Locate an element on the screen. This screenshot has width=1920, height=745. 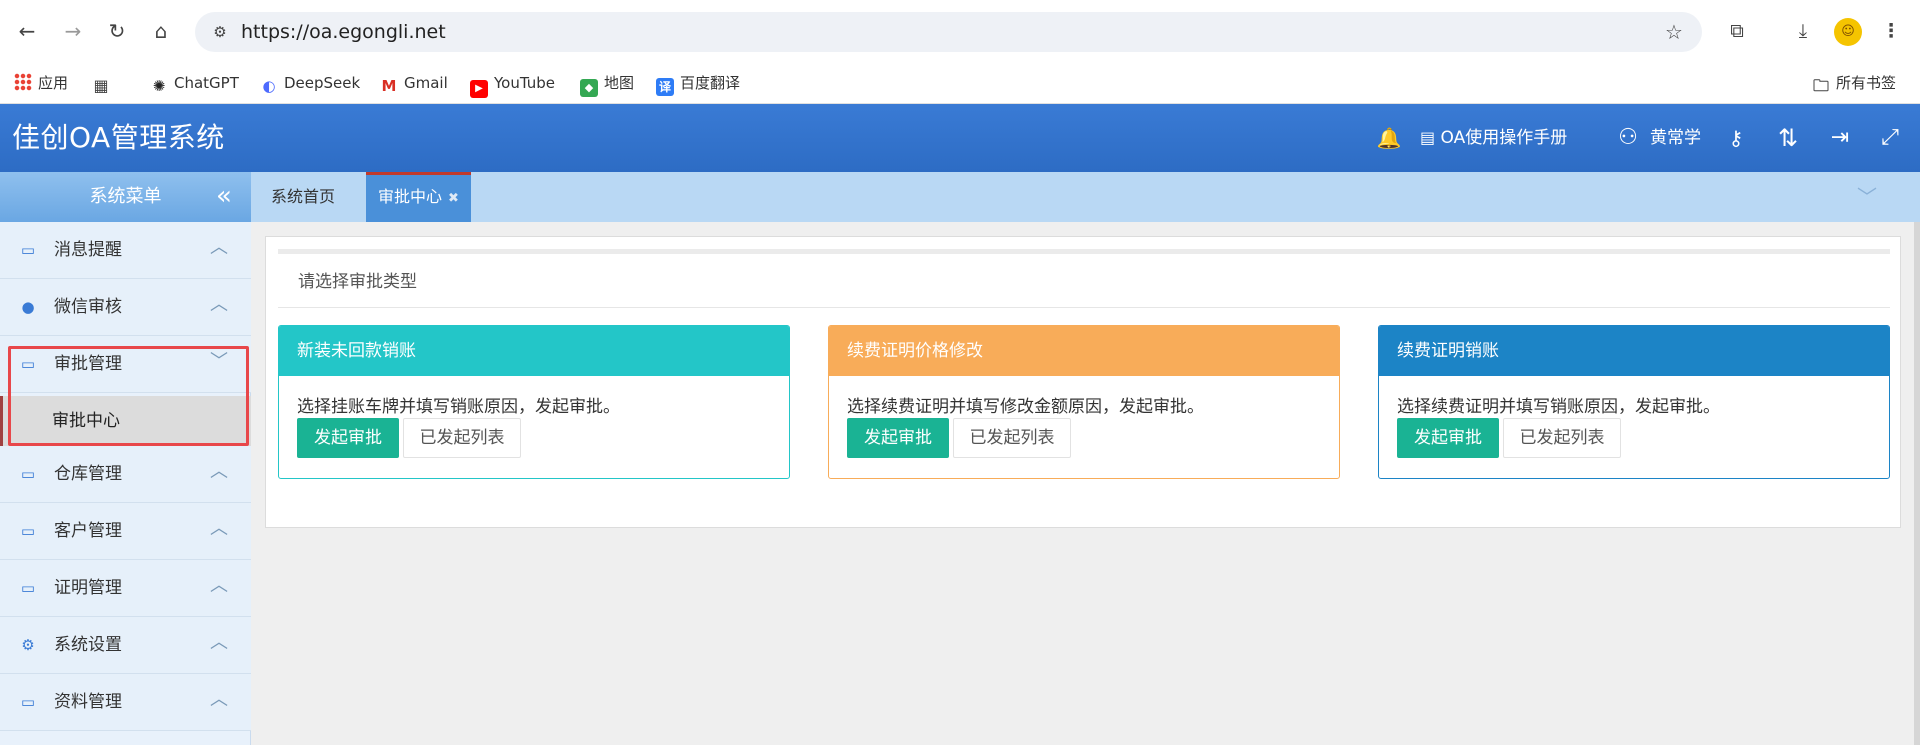
home-icon: ⌂ is located at coordinates (161, 31).